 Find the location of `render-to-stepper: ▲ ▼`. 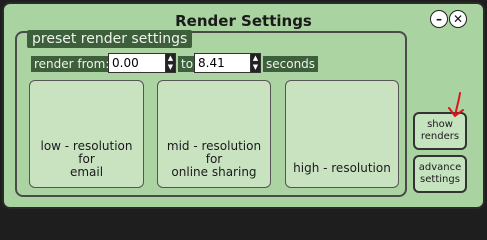

render-to-stepper: ▲ ▼ is located at coordinates (254, 63).